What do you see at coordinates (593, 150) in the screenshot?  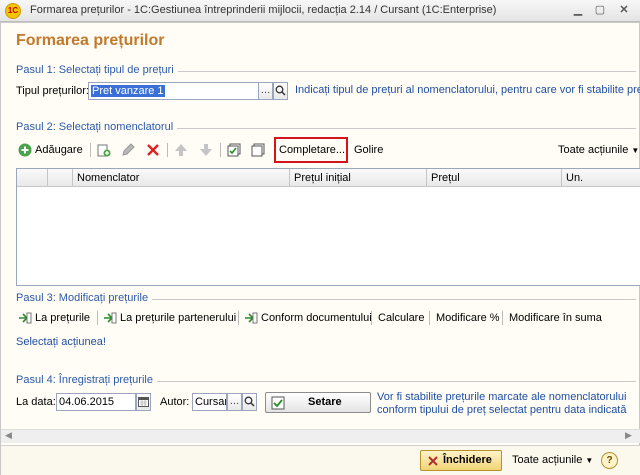 I see `all-actions-label: Toate acțiunile` at bounding box center [593, 150].